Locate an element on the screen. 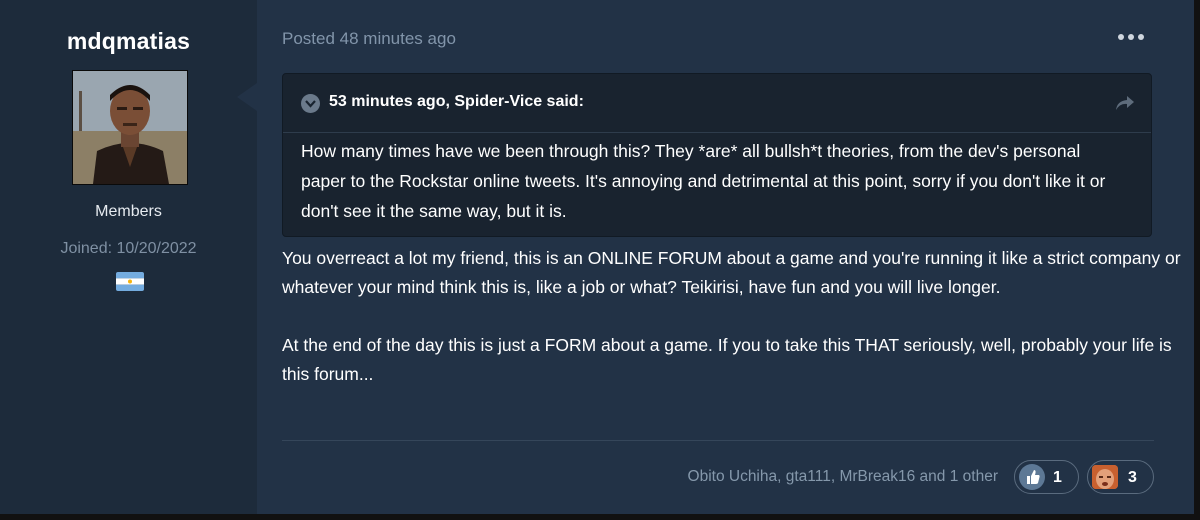 This screenshot has height=520, width=1200. more-options-icon is located at coordinates (1131, 37).